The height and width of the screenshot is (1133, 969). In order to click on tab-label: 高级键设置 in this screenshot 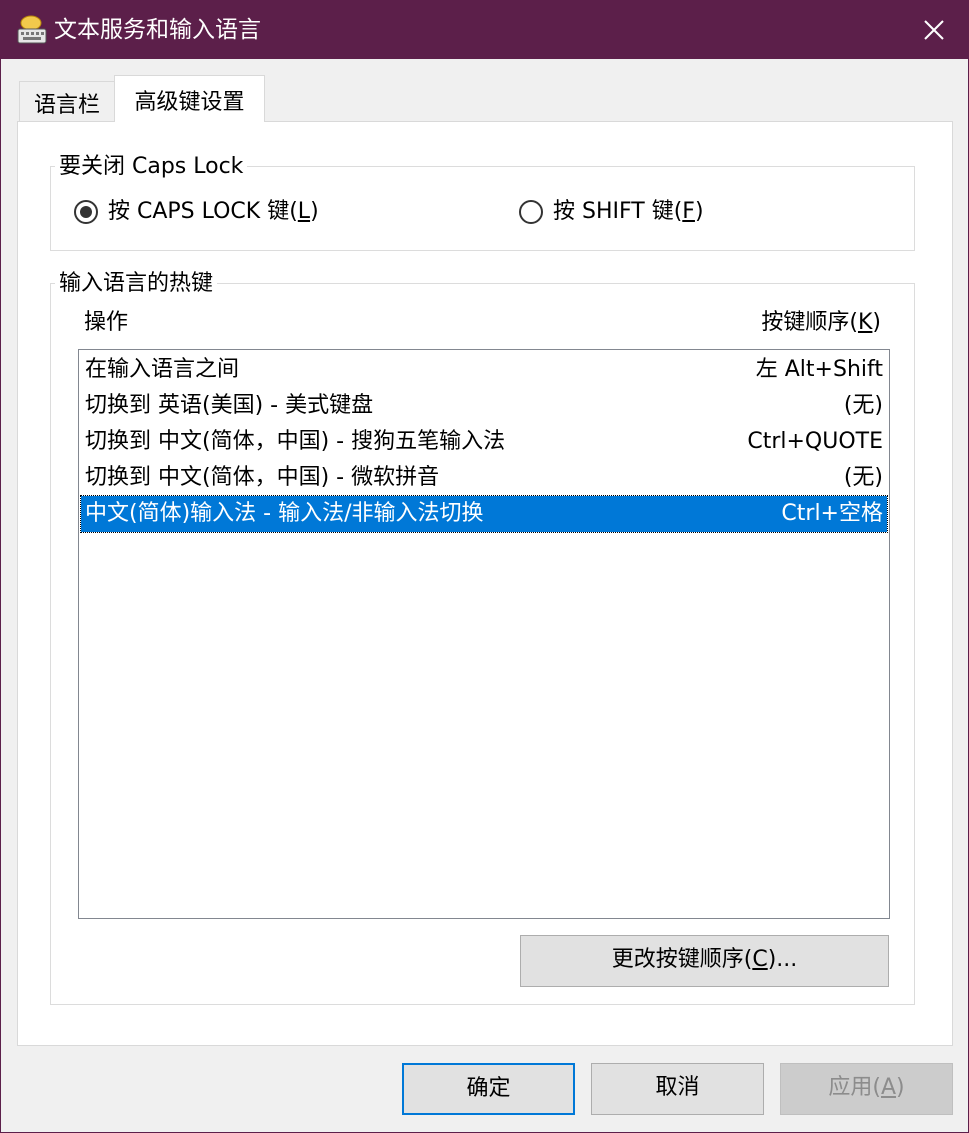, I will do `click(189, 102)`.